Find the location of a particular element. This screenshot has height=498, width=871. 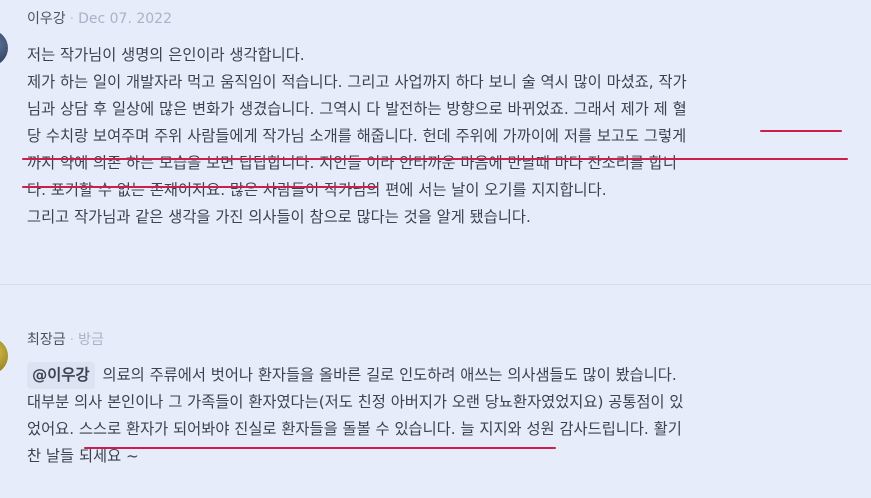

comment-meta: 최장금 · 방금 is located at coordinates (65, 339).